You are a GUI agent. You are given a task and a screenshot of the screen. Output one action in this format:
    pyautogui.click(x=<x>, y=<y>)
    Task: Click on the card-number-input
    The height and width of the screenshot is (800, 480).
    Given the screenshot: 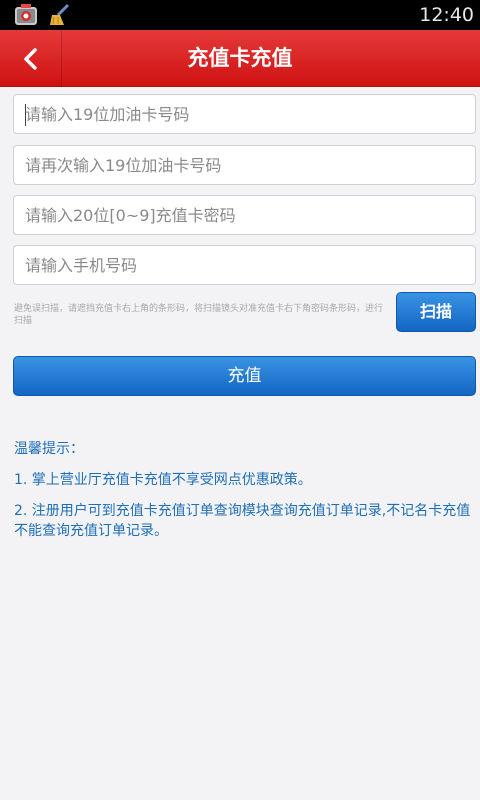 What is the action you would take?
    pyautogui.click(x=244, y=114)
    